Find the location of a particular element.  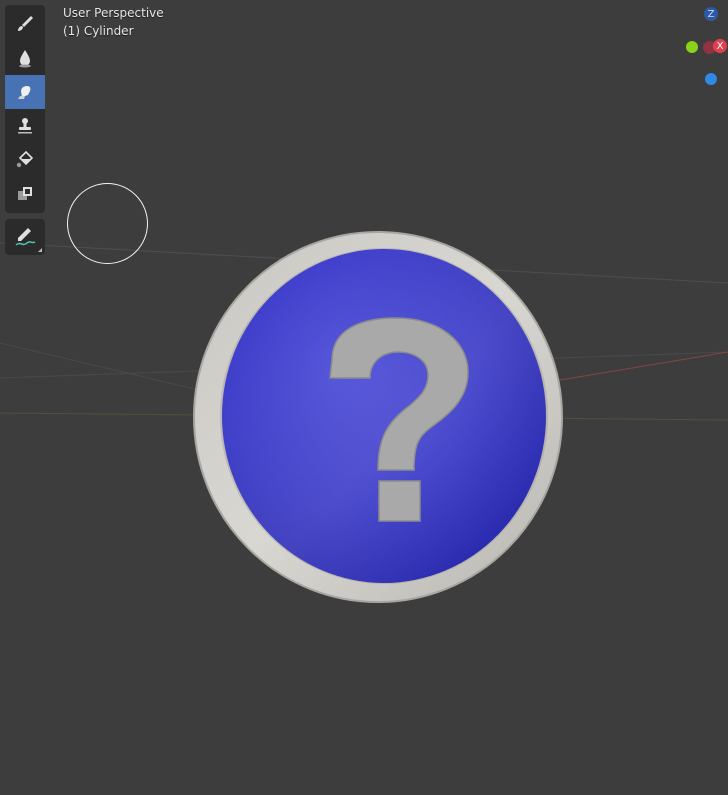

annotate-pen-icon is located at coordinates (25, 237).